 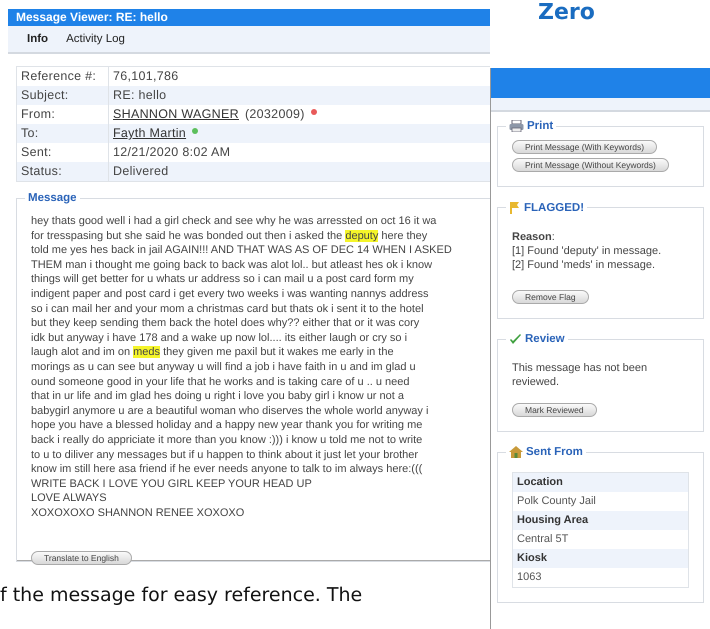 What do you see at coordinates (182, 595) in the screenshot?
I see `caption-text: f the message for easy reference. The` at bounding box center [182, 595].